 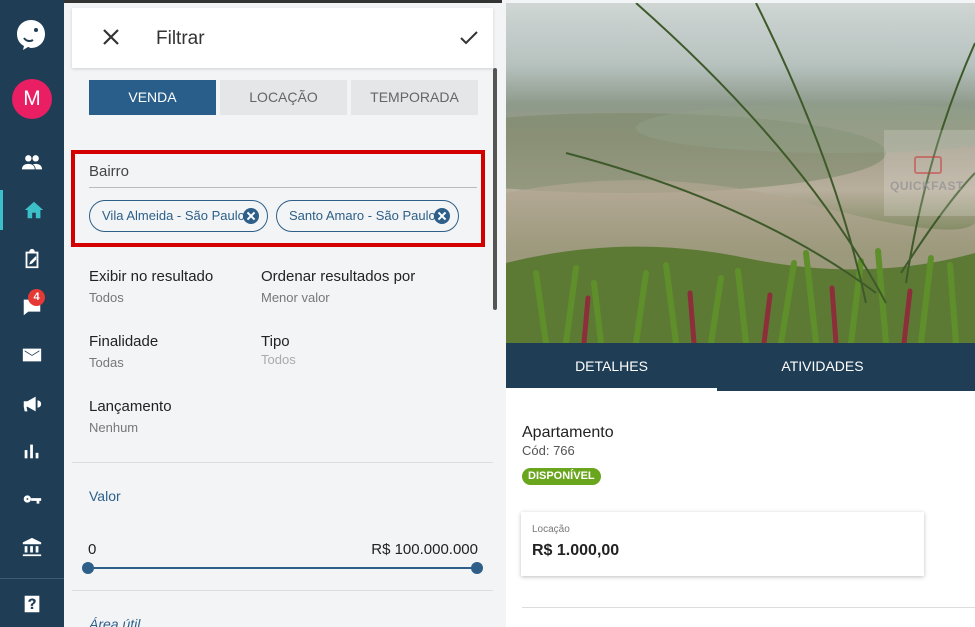 I want to click on nav-rail: M 4, so click(x=32, y=313).